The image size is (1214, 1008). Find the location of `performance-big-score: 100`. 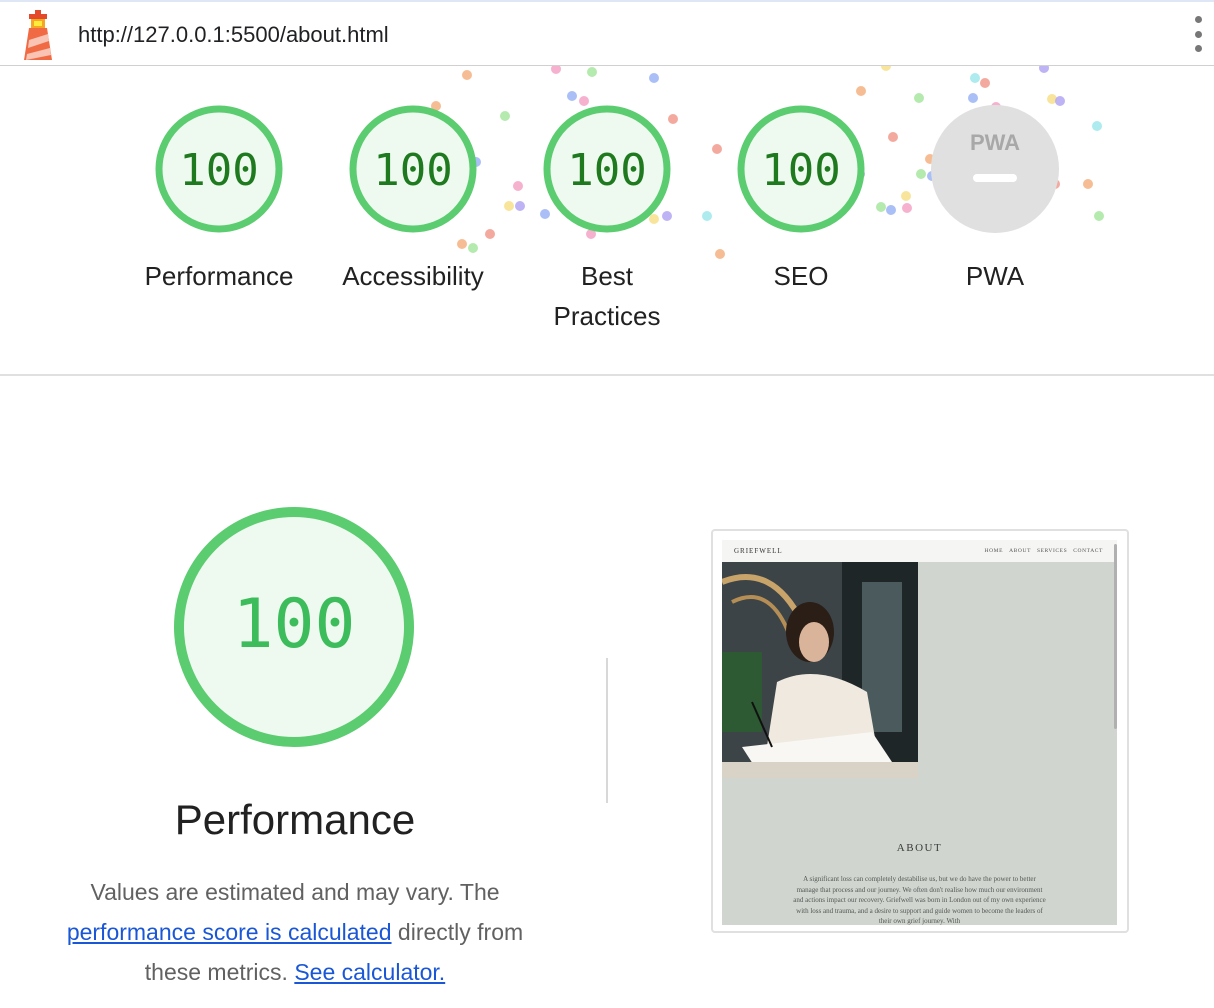

performance-big-score: 100 is located at coordinates (294, 624).